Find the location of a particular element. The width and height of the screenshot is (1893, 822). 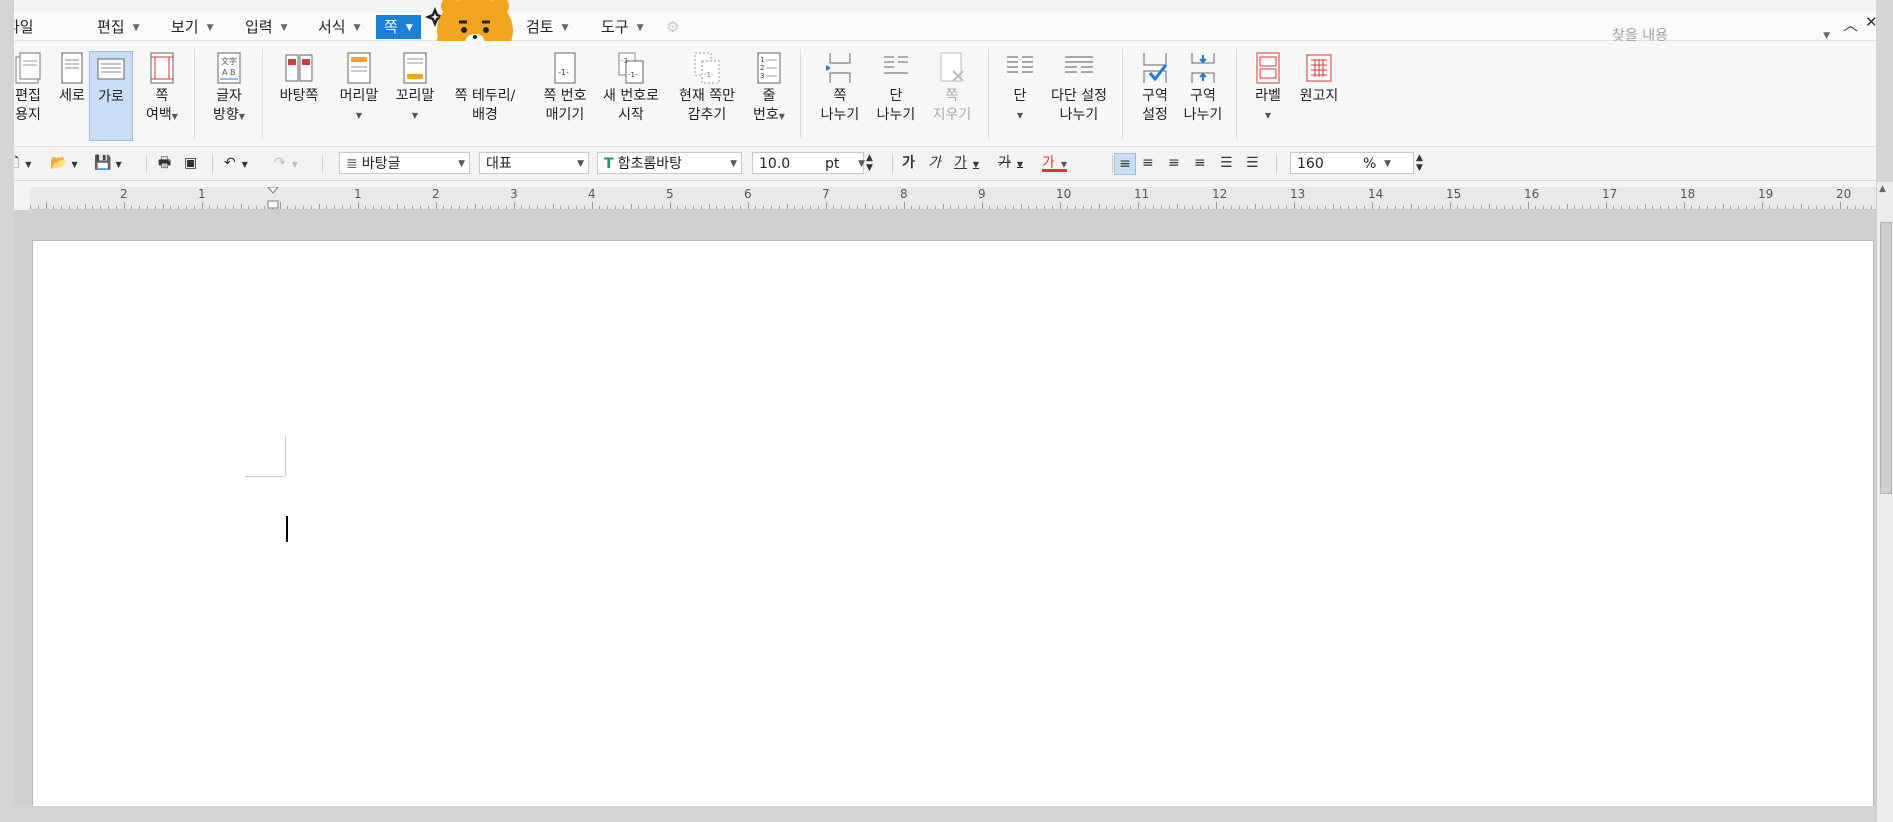

menu-edit: 편집 ▼ is located at coordinates (118, 27).